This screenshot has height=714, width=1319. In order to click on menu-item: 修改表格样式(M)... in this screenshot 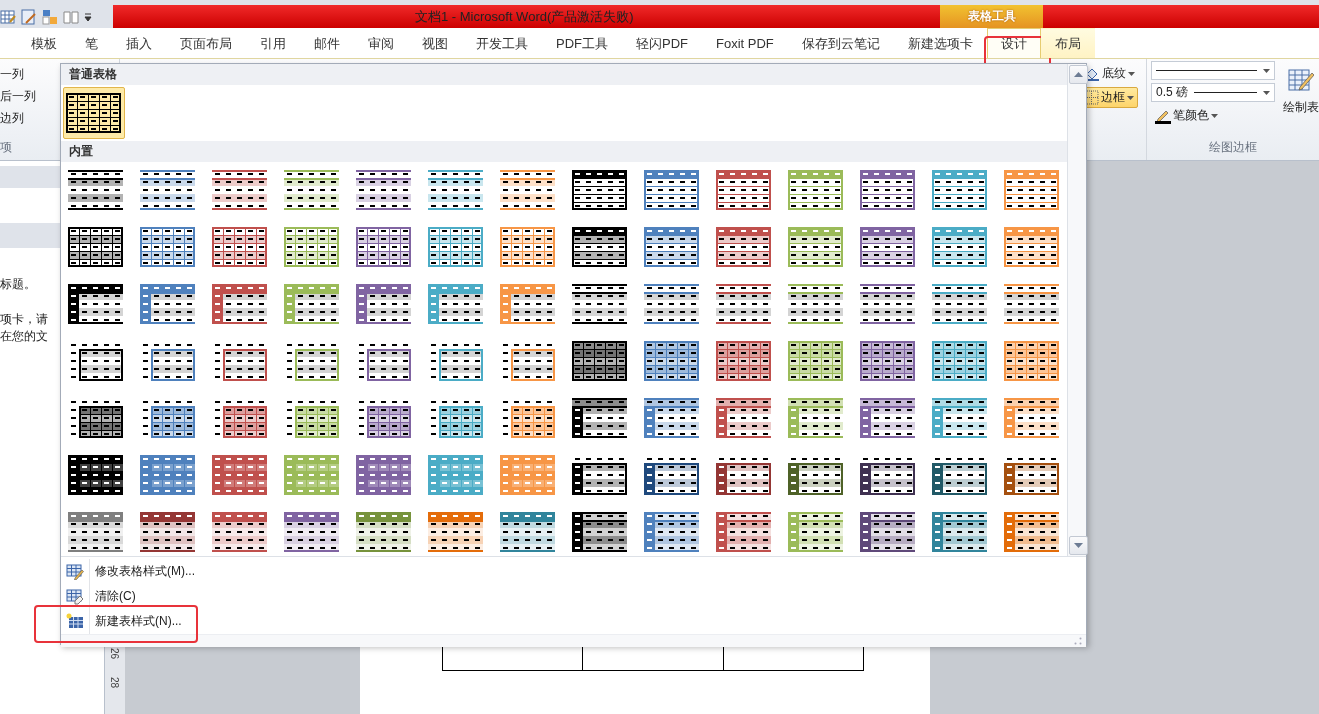, I will do `click(142, 571)`.